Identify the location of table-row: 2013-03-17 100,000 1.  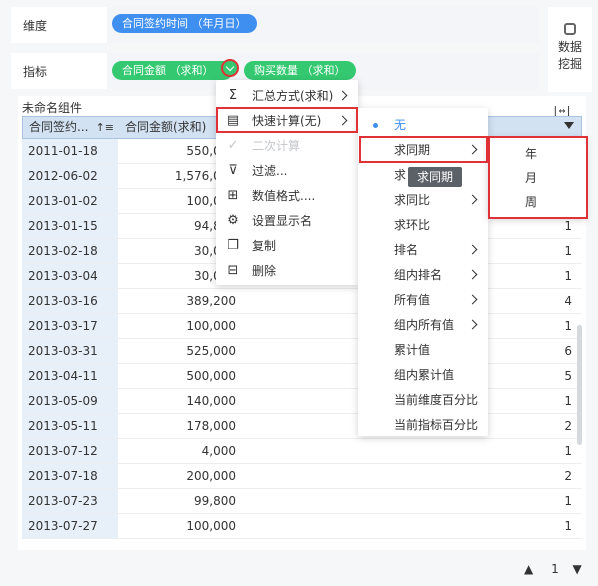
(302, 326).